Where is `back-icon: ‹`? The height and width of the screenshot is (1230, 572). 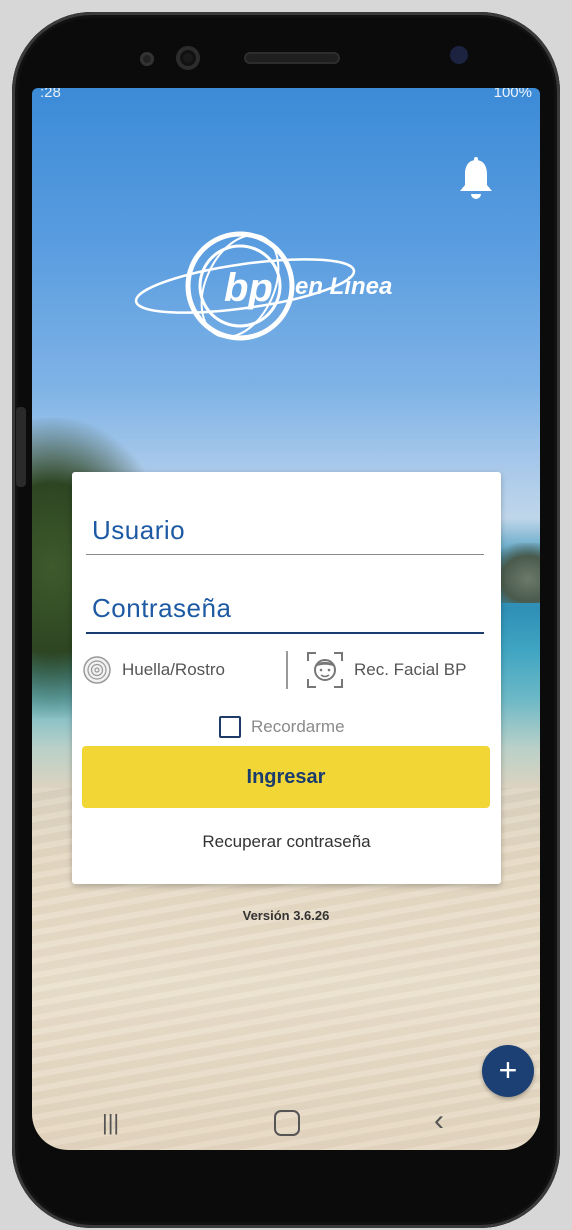
back-icon: ‹ is located at coordinates (439, 1121).